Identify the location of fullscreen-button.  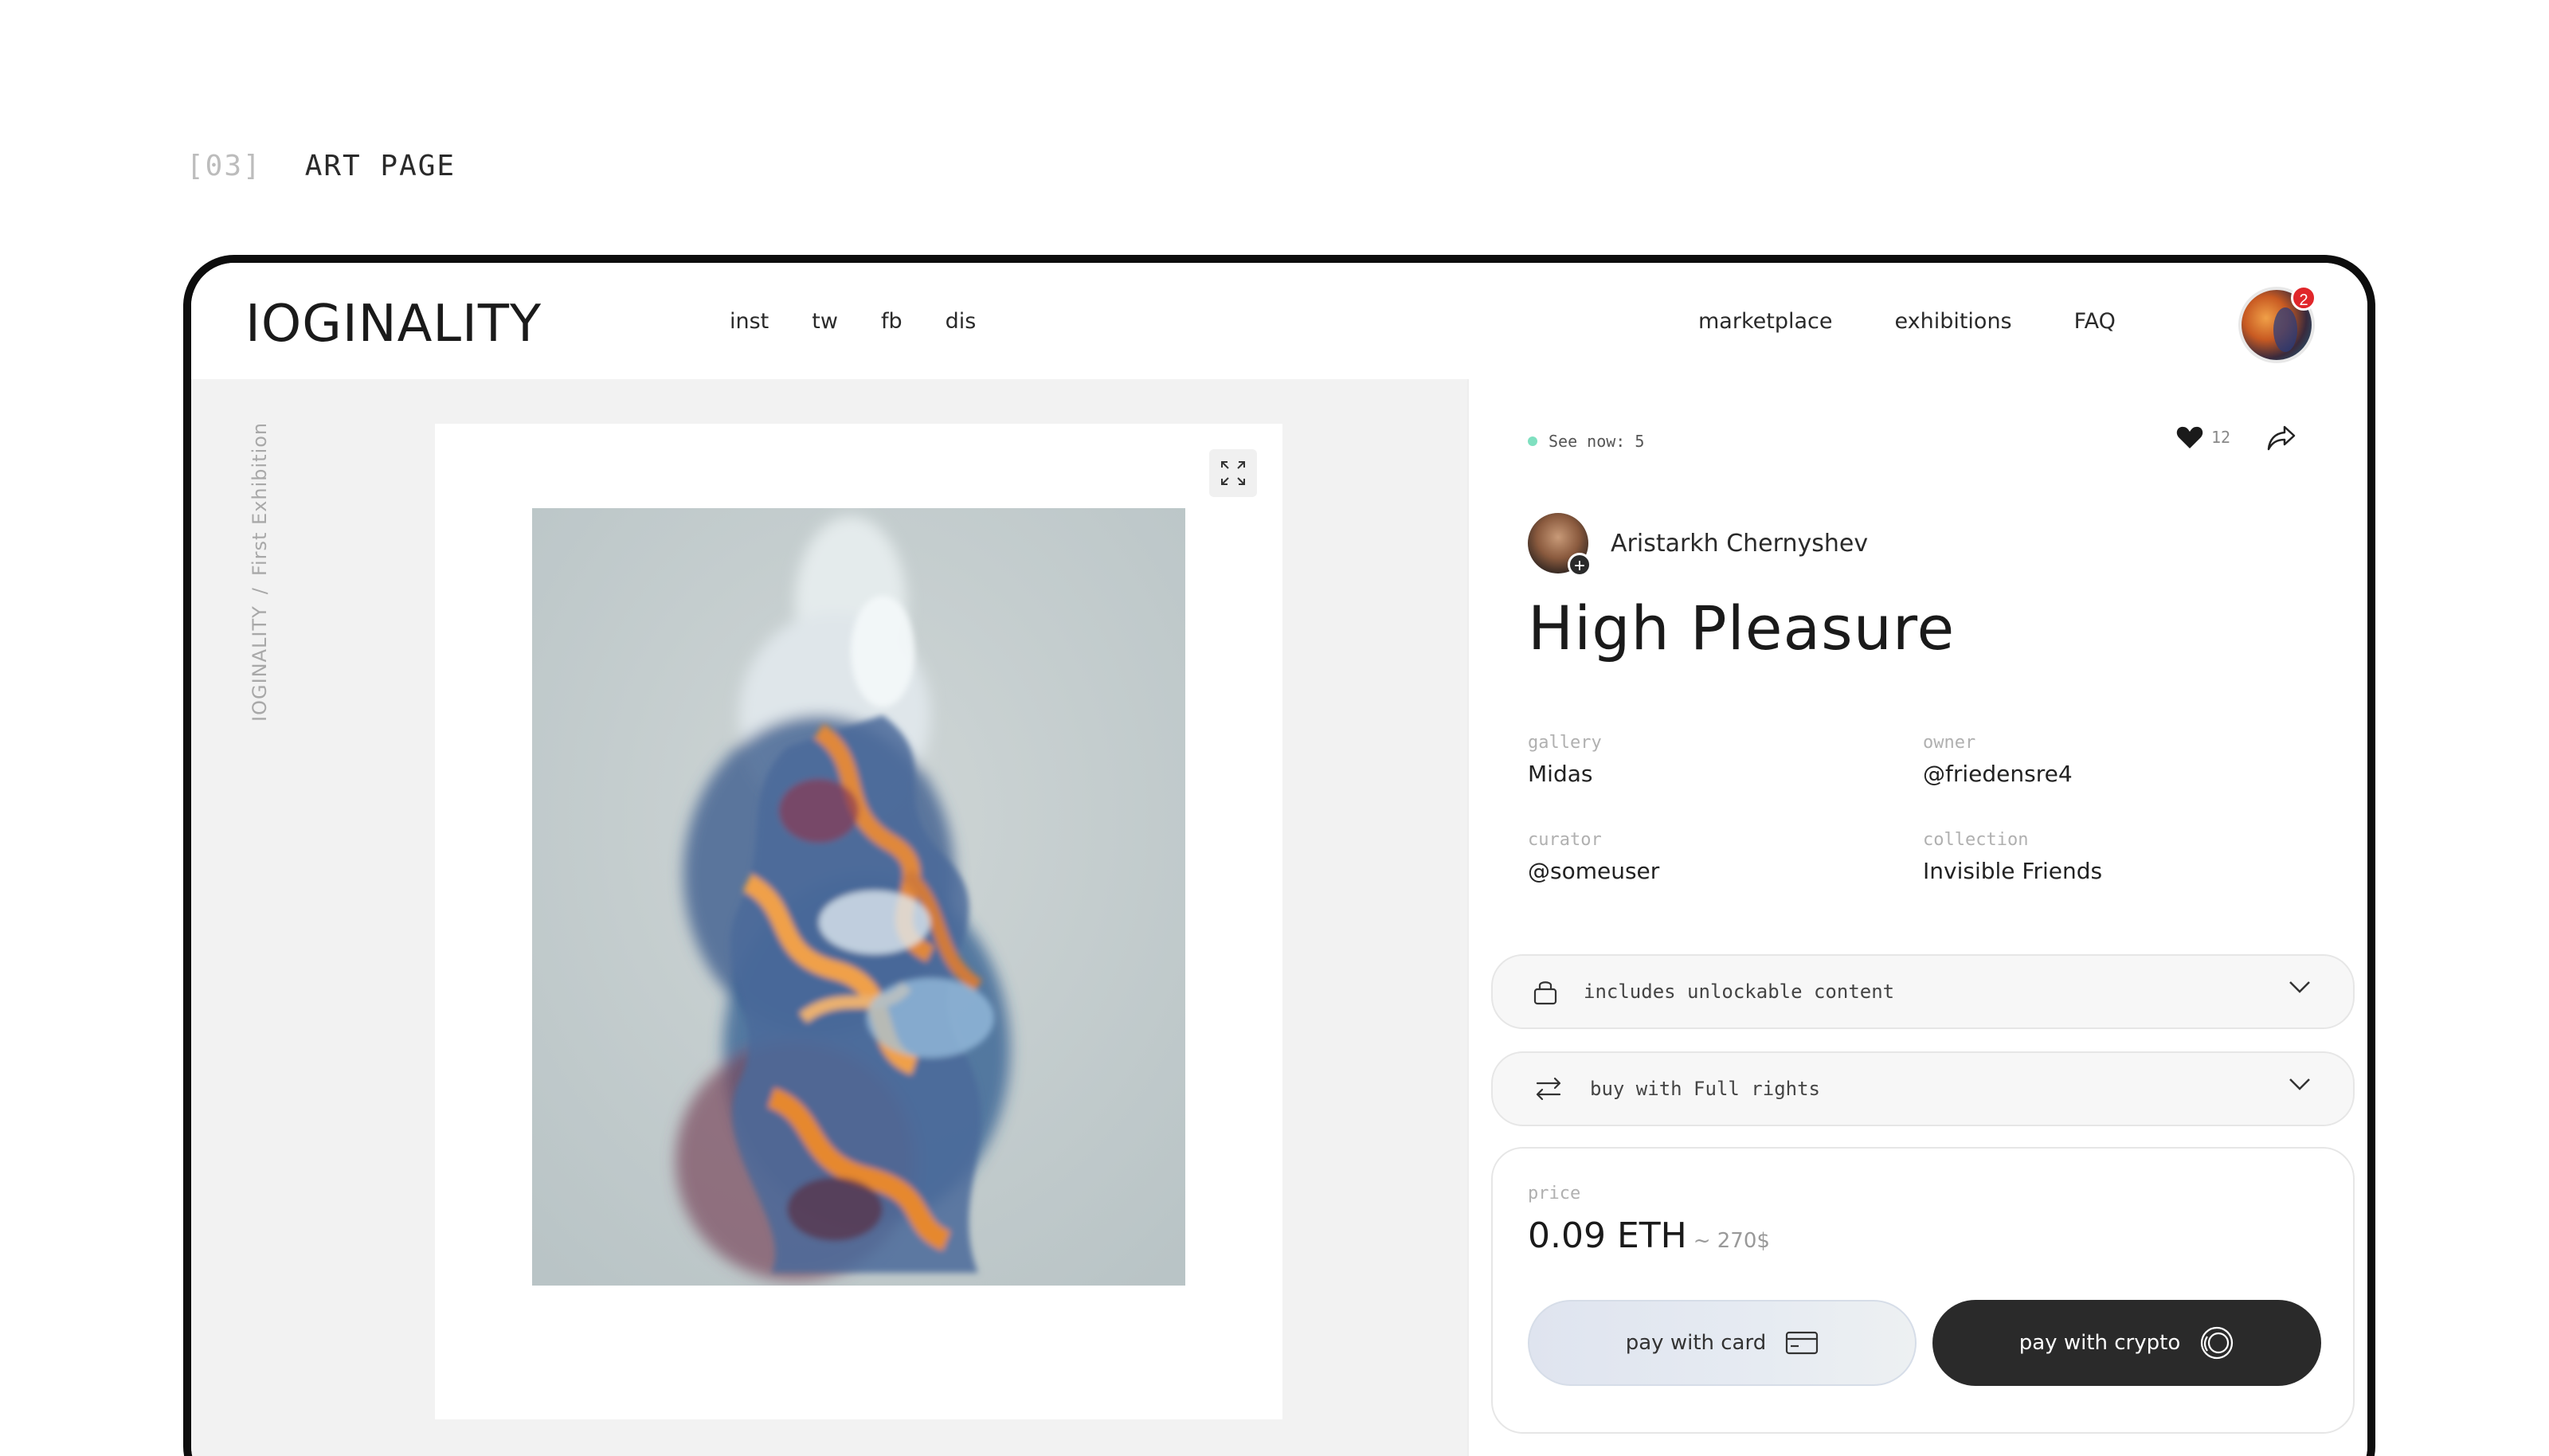
(1233, 473).